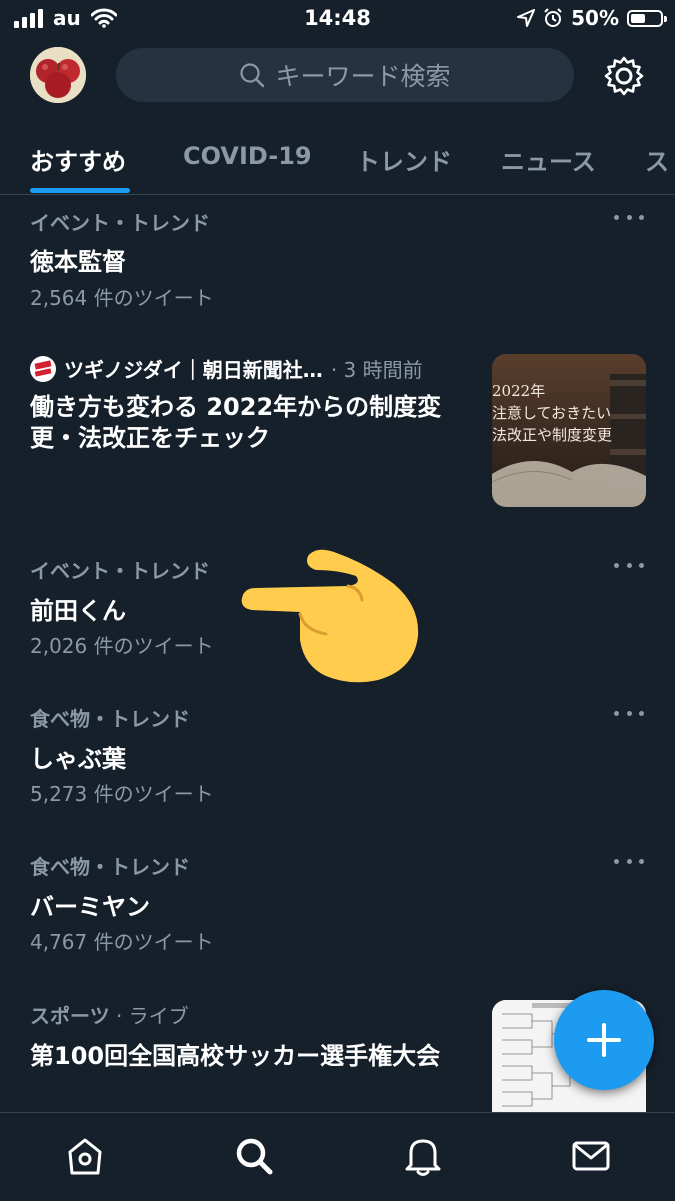  Describe the element at coordinates (149, 1016) in the screenshot. I see `live-label: · ライブ` at that location.